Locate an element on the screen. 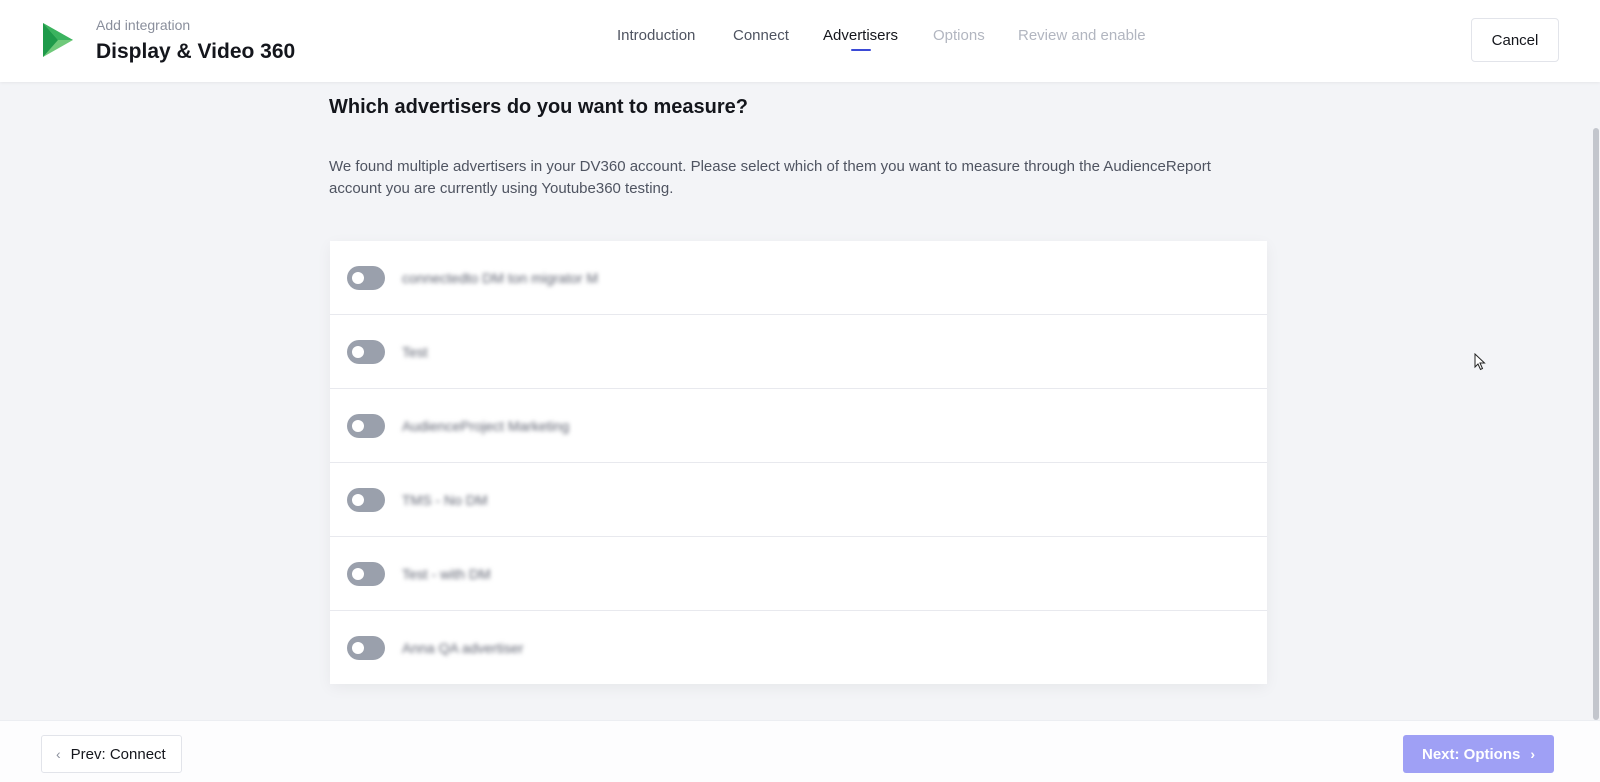 Image resolution: width=1600 pixels, height=782 pixels. bottom-footer: ‹ Prev: Connect Next: Options › is located at coordinates (800, 751).